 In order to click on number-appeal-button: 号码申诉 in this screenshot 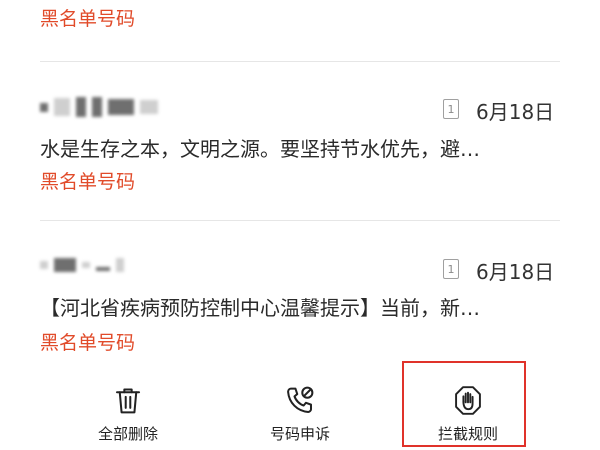, I will do `click(300, 414)`.